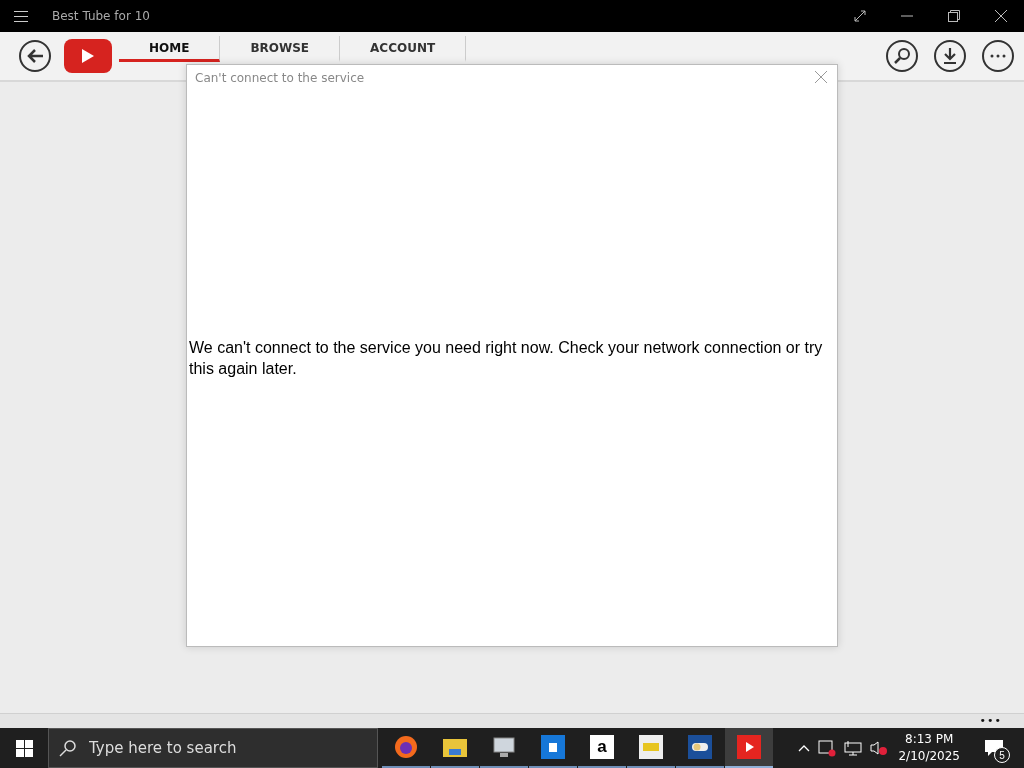 This screenshot has width=1024, height=768. I want to click on more-button: •••, so click(990, 721).